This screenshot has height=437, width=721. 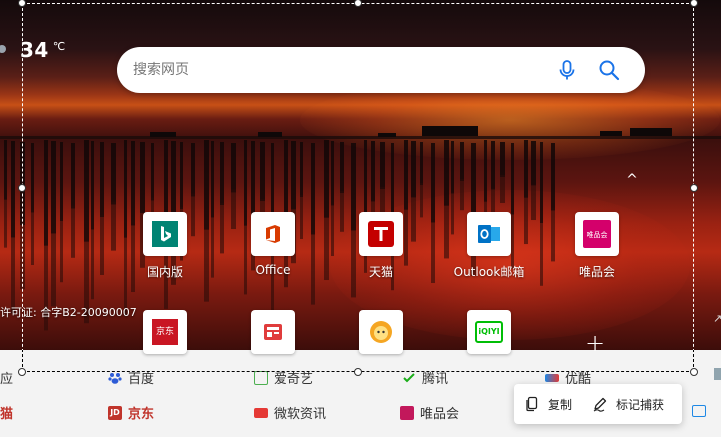 I want to click on resize-handle-bottom-right, so click(x=694, y=372).